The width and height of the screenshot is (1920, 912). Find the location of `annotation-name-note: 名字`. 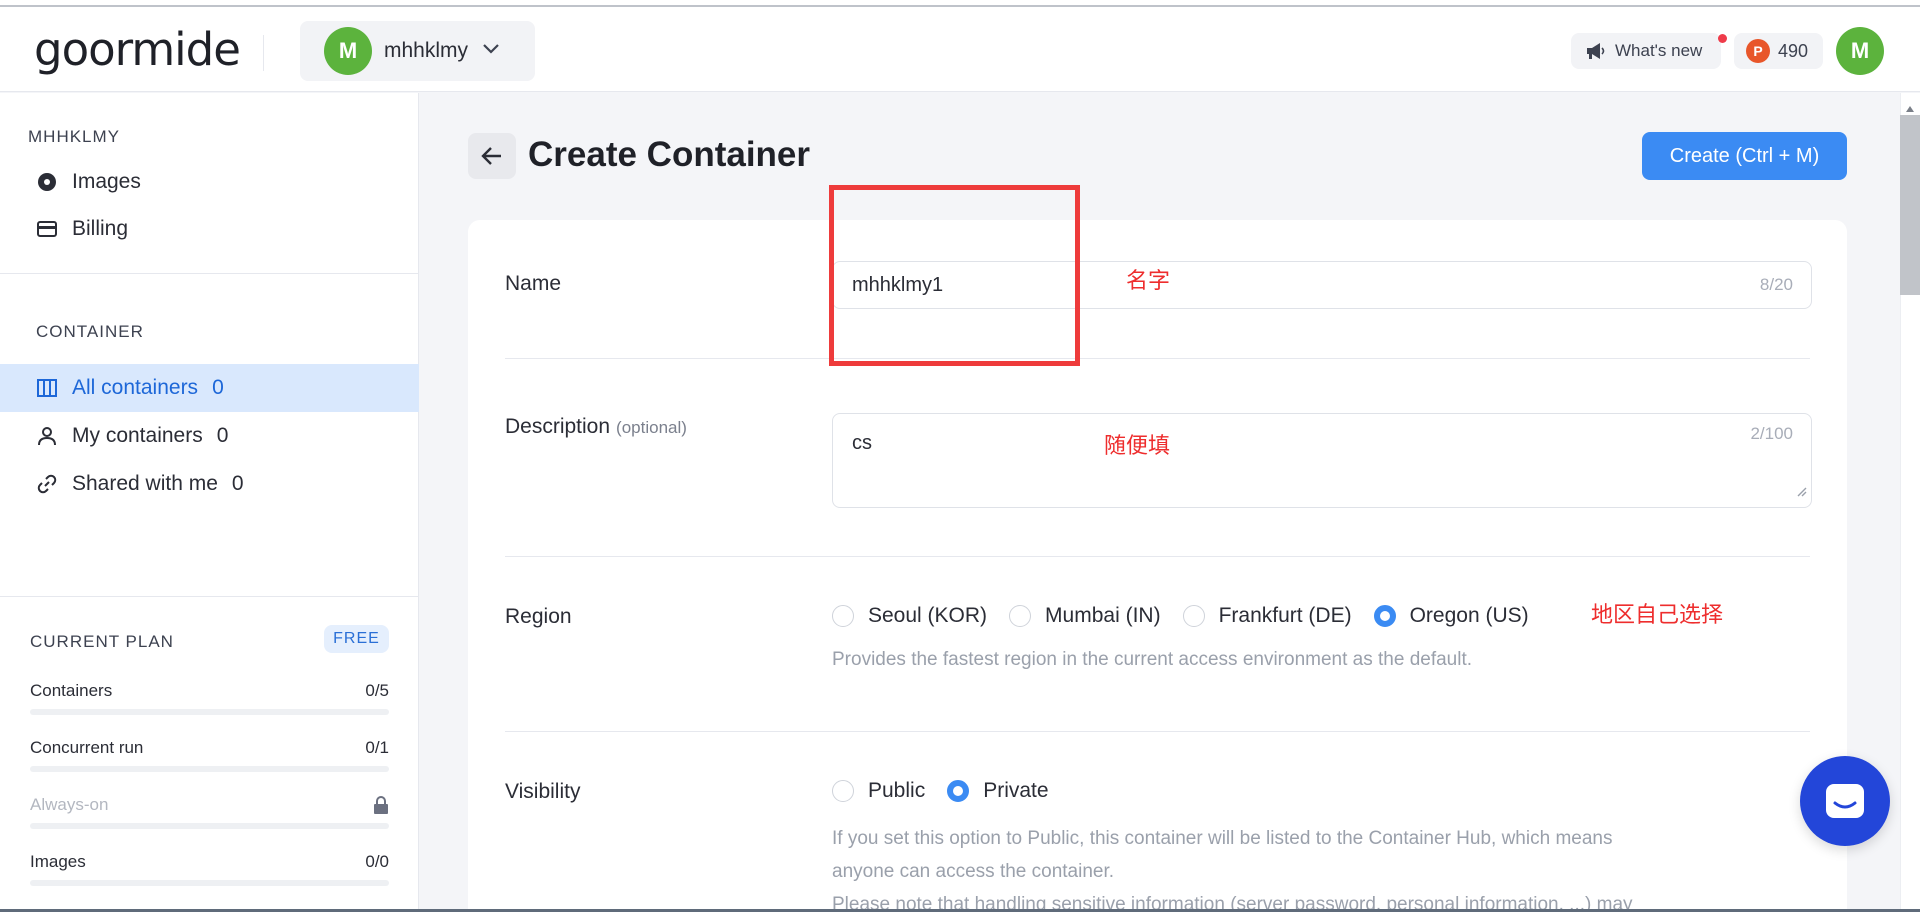

annotation-name-note: 名字 is located at coordinates (1148, 281).